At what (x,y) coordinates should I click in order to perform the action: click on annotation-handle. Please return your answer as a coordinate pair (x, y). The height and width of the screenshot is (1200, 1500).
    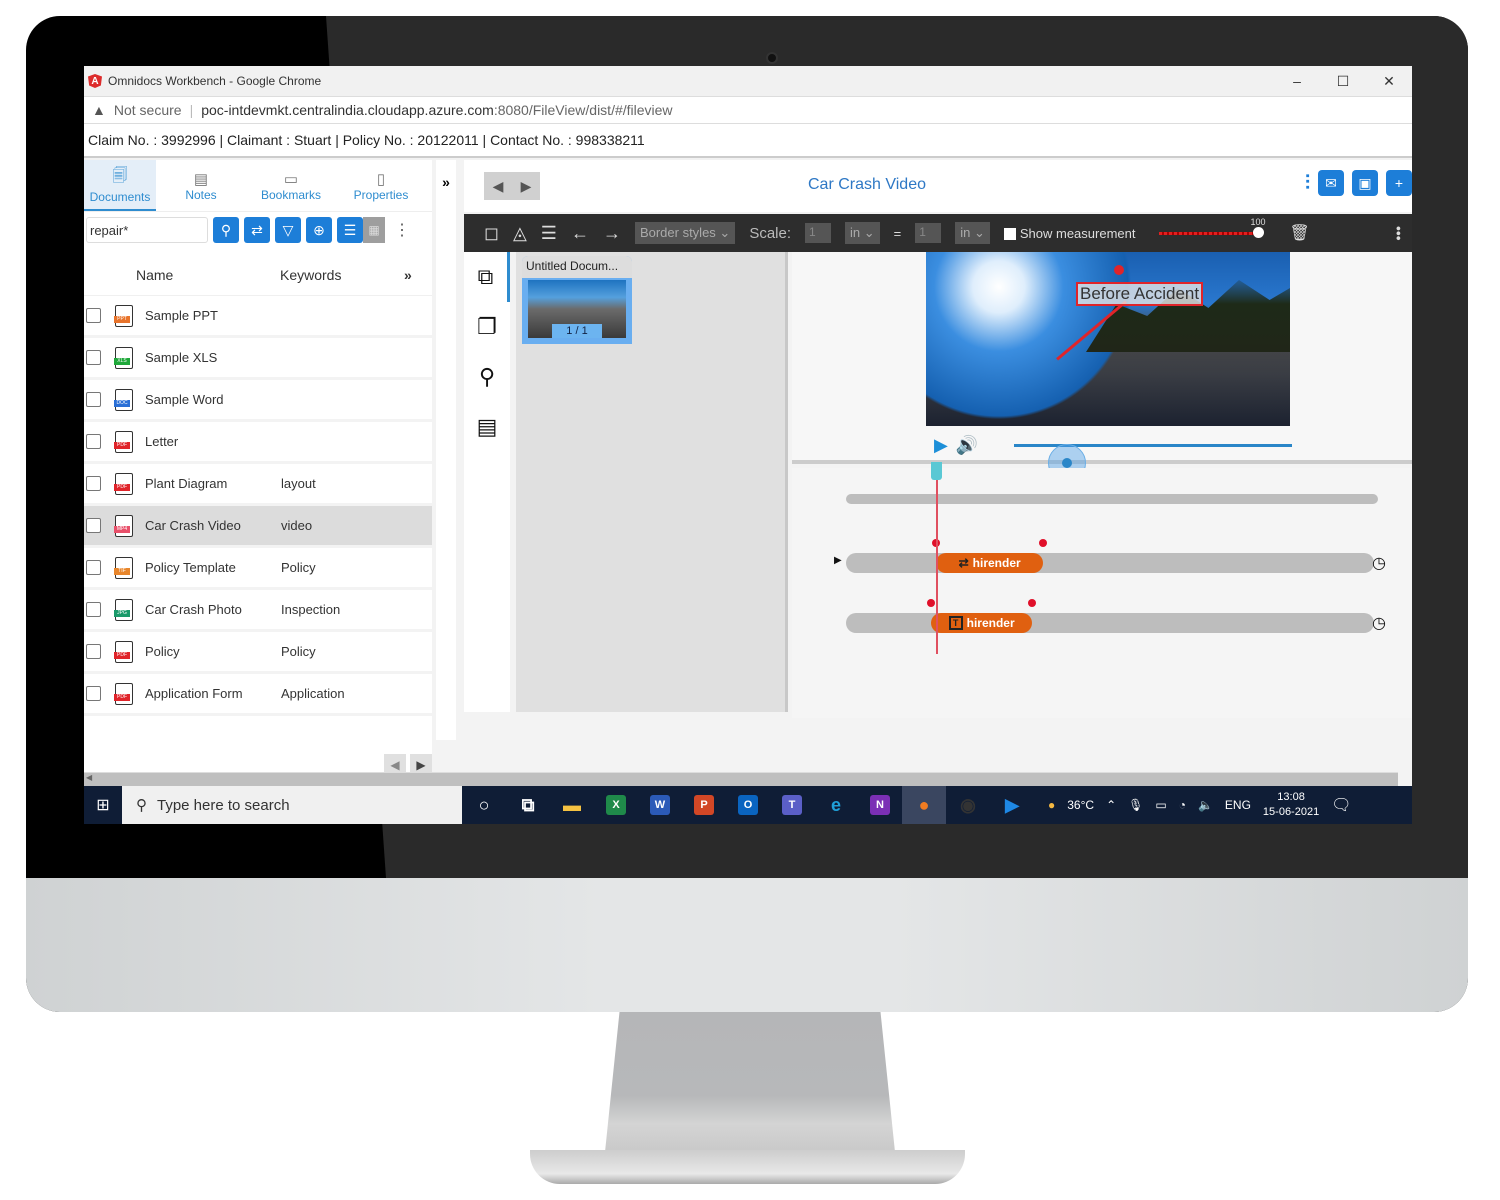
    Looking at the image, I should click on (1119, 270).